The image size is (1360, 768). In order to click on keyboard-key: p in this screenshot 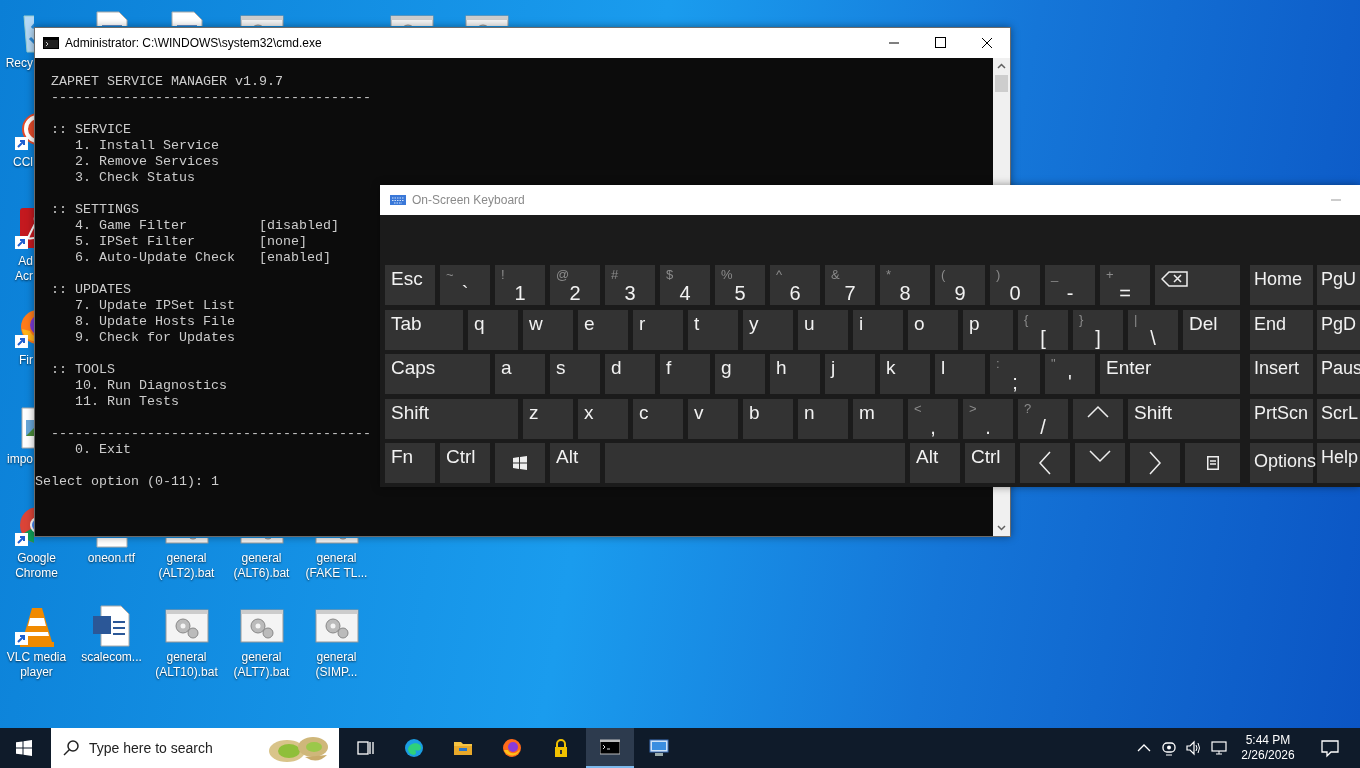, I will do `click(988, 329)`.